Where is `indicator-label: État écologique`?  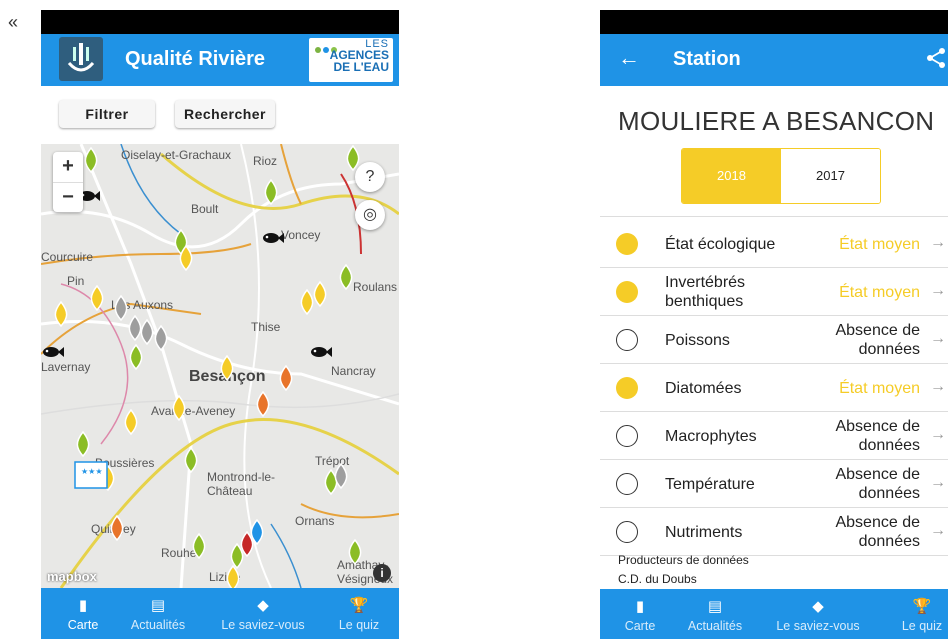
indicator-label: État écologique is located at coordinates (720, 244).